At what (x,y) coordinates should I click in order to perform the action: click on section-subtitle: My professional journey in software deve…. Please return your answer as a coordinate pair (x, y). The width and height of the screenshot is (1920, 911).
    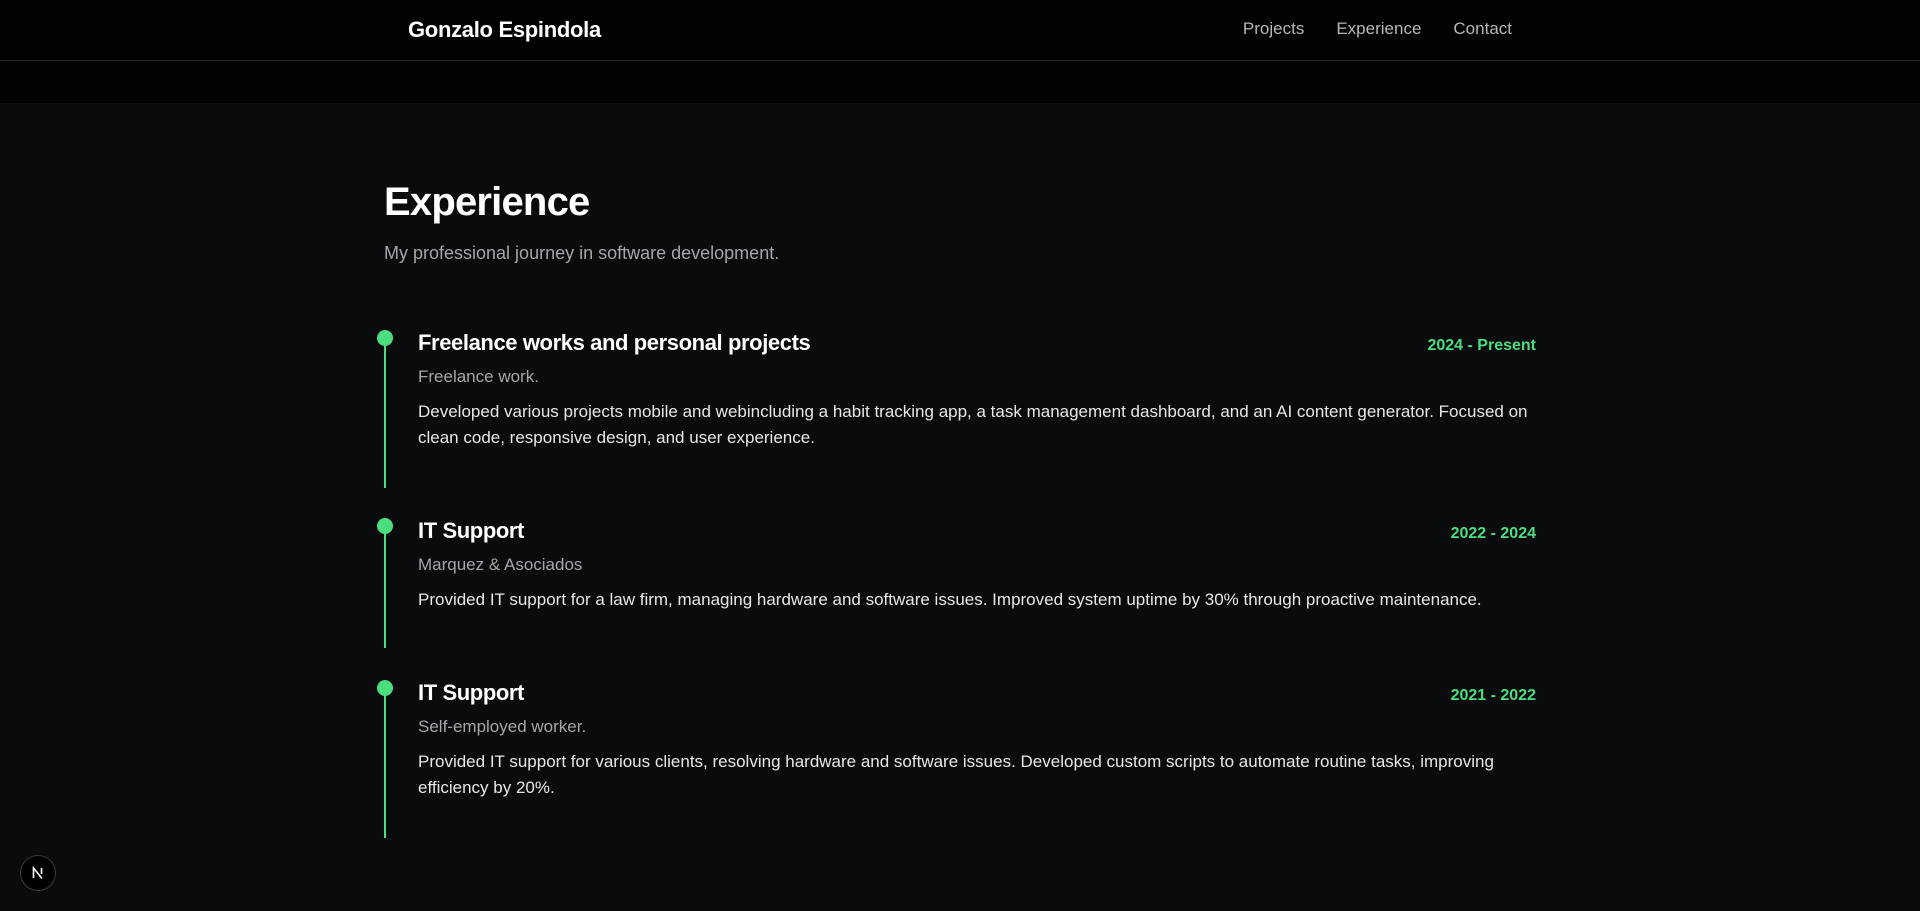
    Looking at the image, I should click on (582, 253).